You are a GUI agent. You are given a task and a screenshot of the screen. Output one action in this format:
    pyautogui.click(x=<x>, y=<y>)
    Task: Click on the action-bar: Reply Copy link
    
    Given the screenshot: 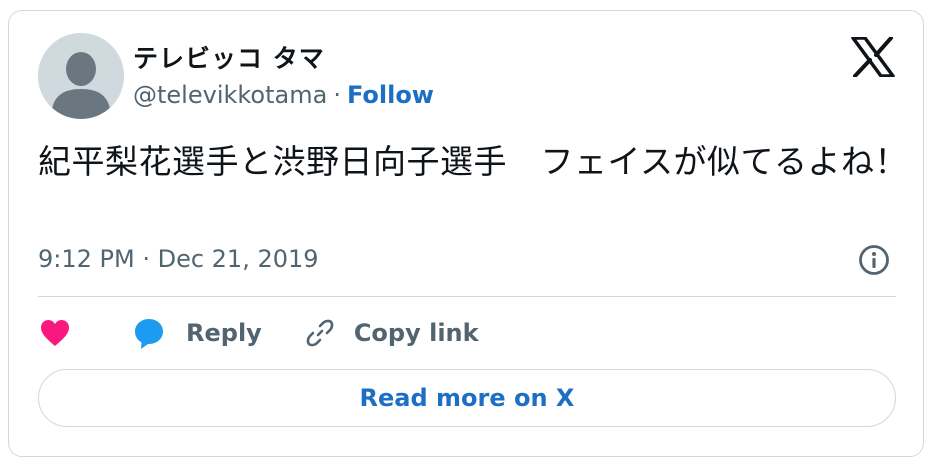 What is the action you would take?
    pyautogui.click(x=258, y=333)
    